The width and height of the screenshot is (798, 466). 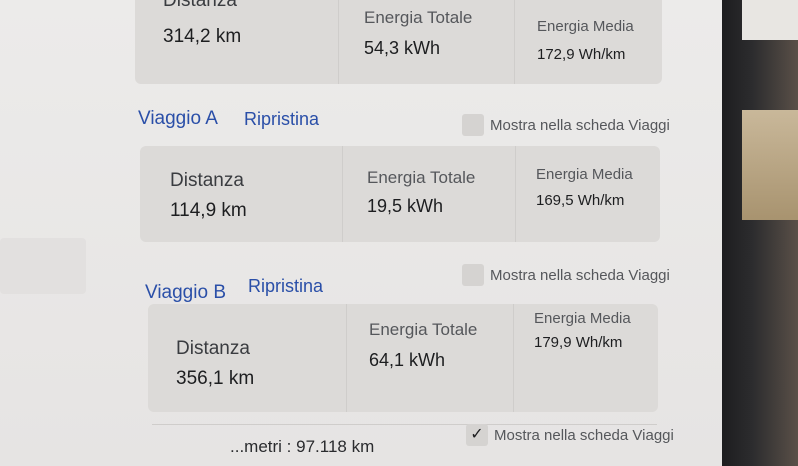 I want to click on top-energy-cell: Energia Totale 54,3 kWh, so click(x=426, y=42).